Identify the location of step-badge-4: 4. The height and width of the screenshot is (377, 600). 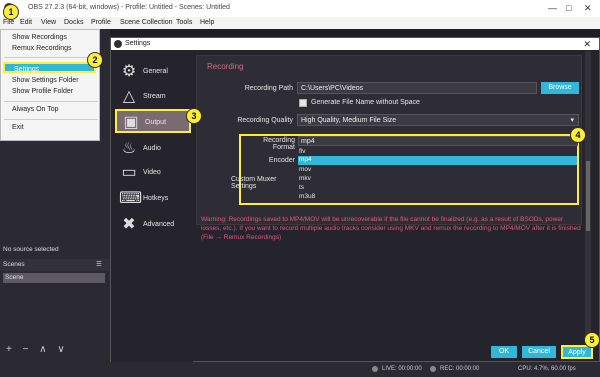
(578, 135).